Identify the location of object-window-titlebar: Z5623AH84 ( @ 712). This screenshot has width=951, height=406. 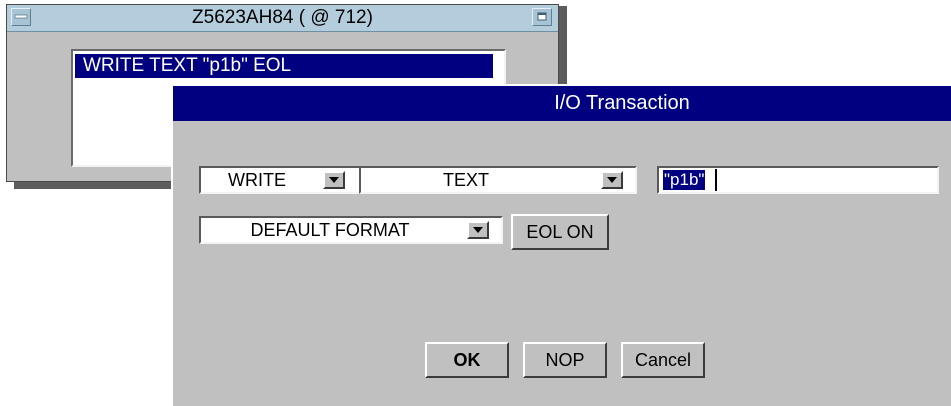
(282, 18).